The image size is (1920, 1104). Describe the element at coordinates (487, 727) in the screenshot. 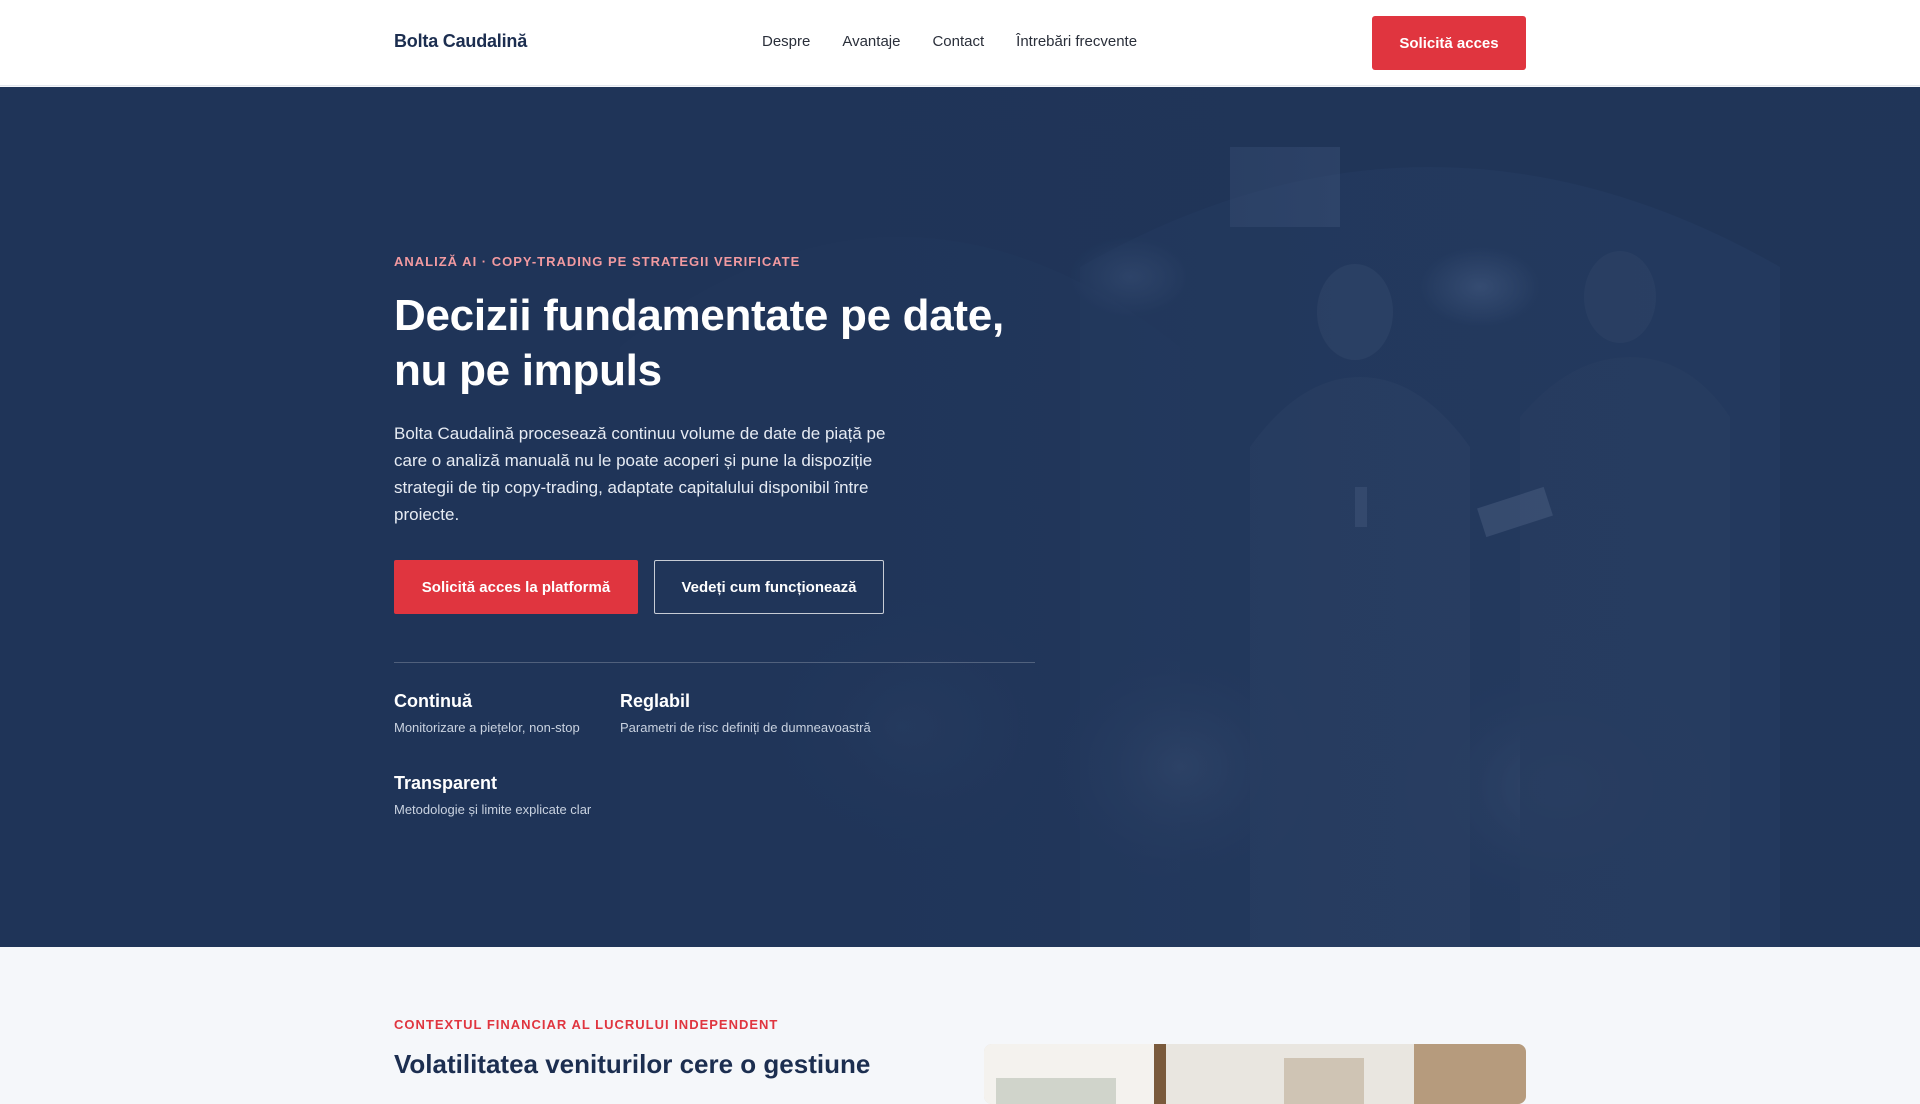

I see `feature-text: Monitorizare a piețelor, non-stop` at that location.